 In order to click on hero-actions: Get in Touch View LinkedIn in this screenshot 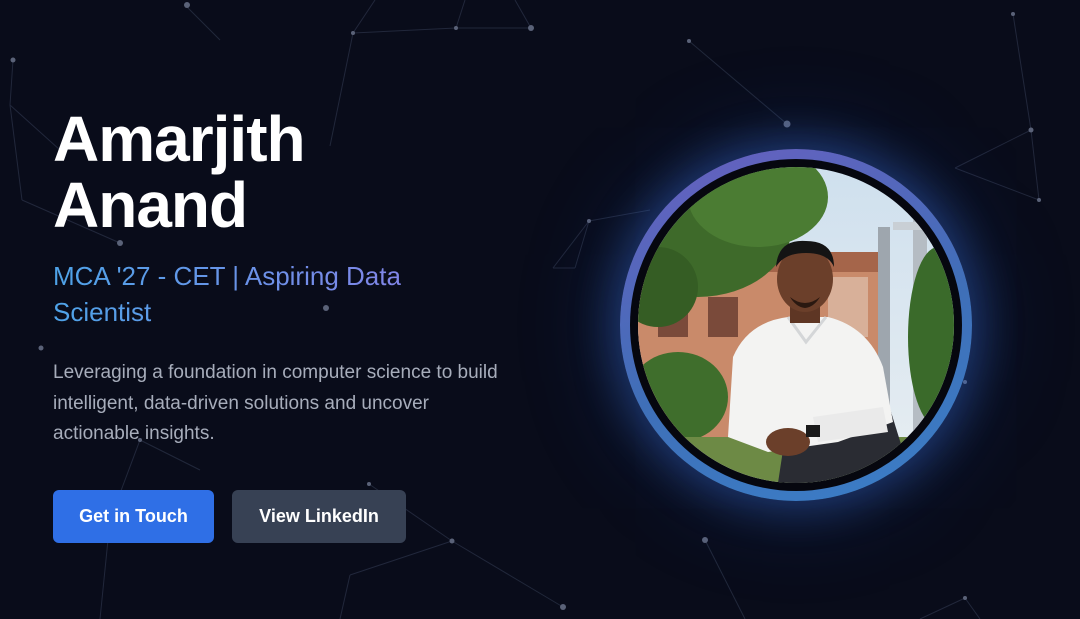, I will do `click(229, 516)`.